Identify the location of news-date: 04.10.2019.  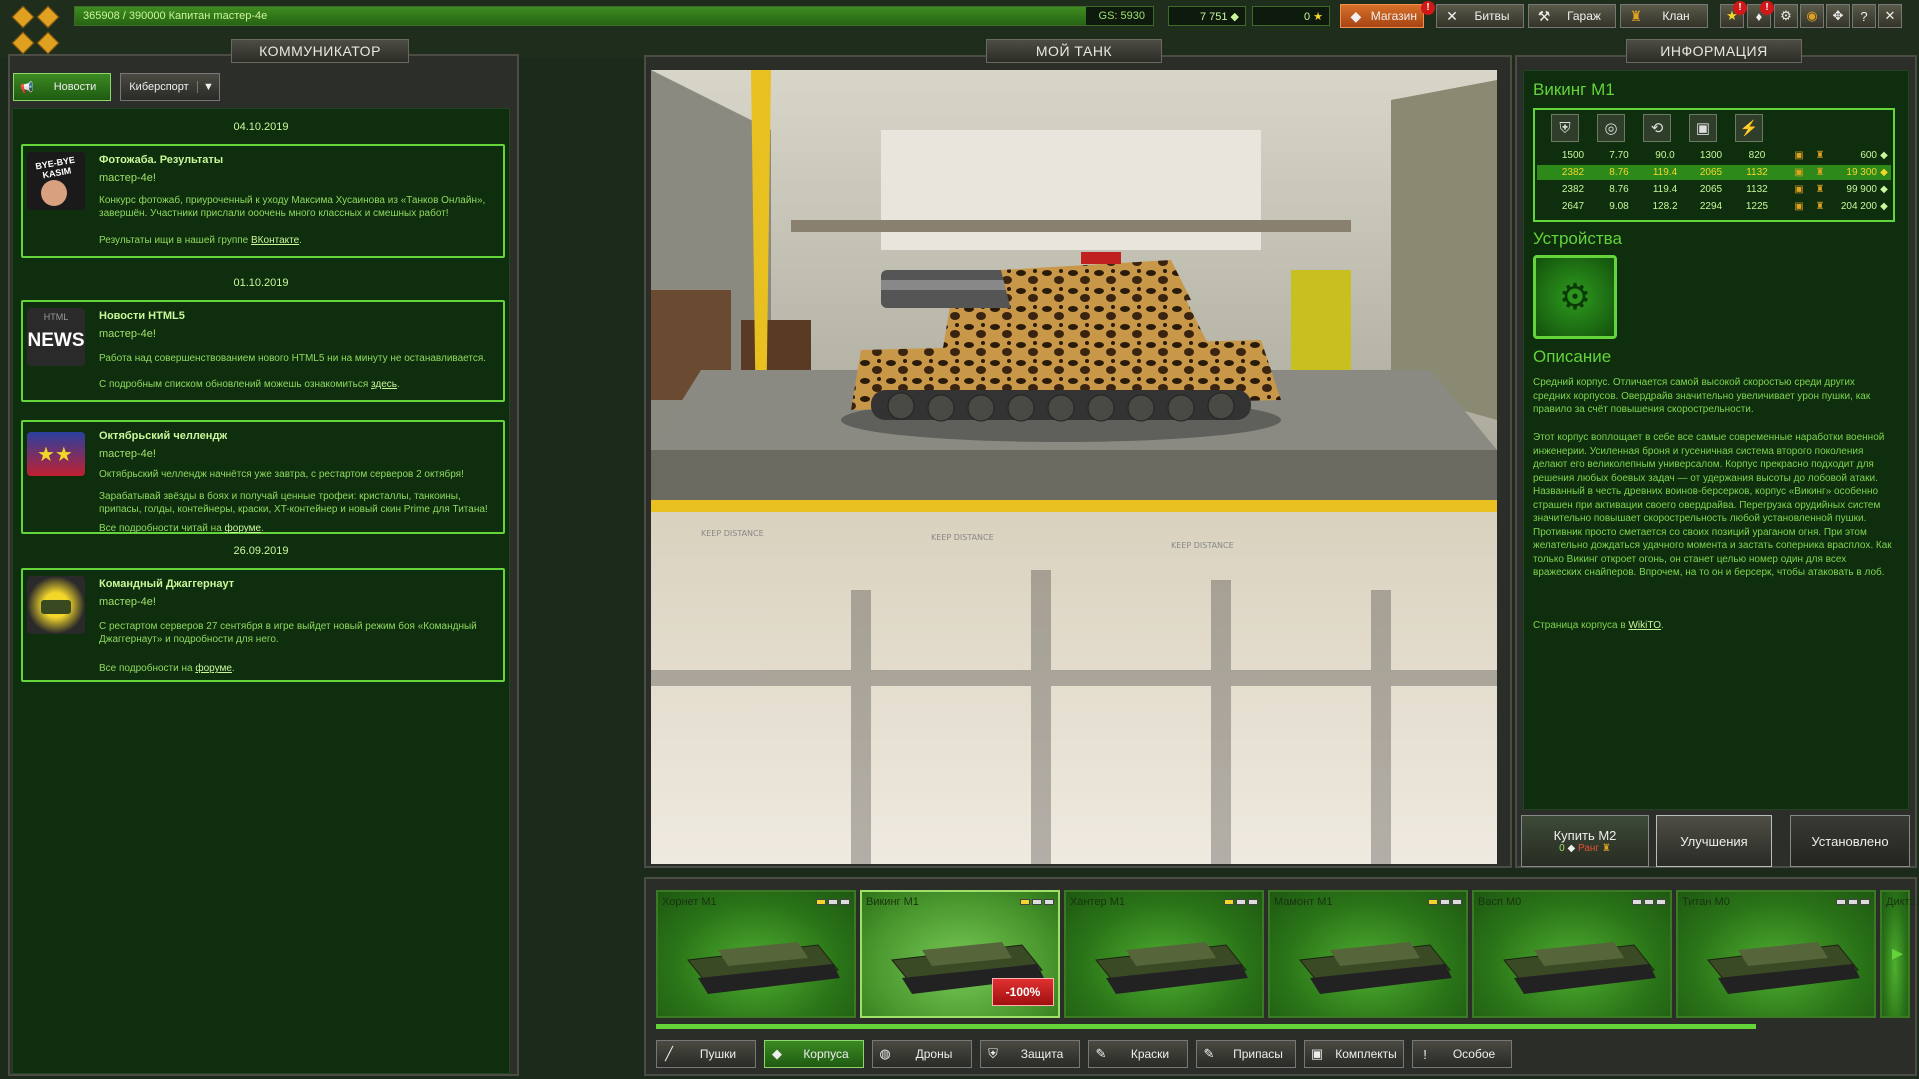
(261, 127).